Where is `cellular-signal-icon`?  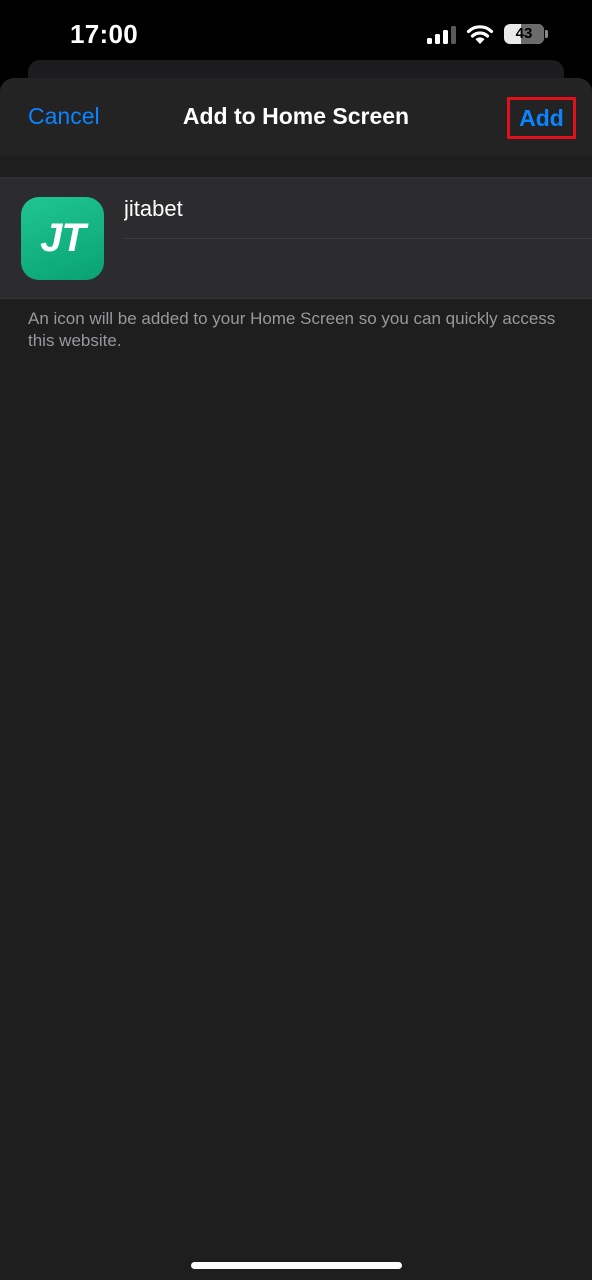
cellular-signal-icon is located at coordinates (442, 35).